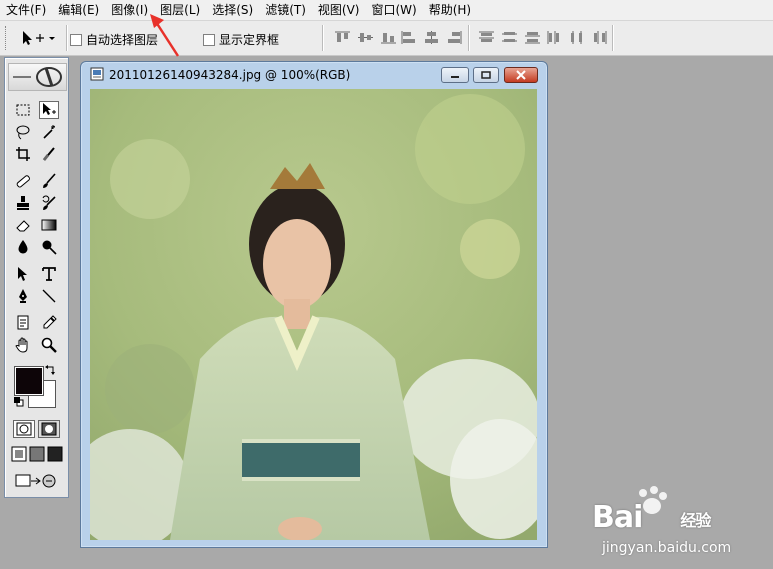 This screenshot has height=569, width=773. I want to click on options-bar: 自动选择图层 显示定界框, so click(386, 38).